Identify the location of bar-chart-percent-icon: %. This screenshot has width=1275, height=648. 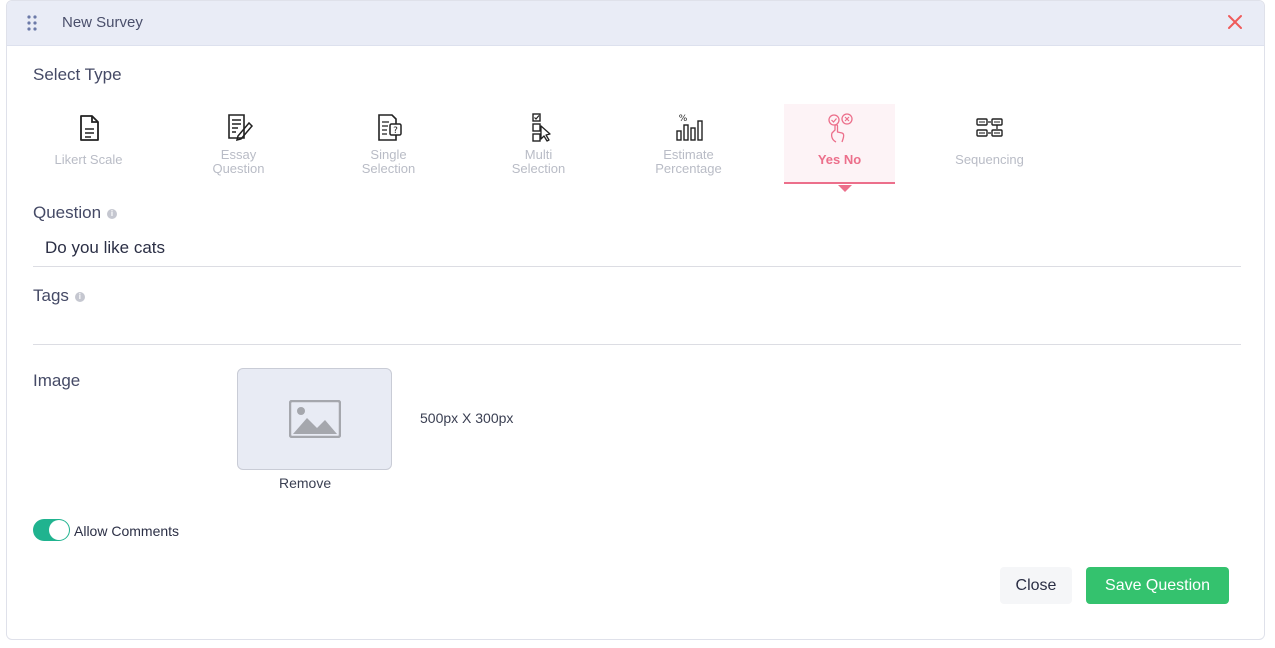
(689, 127).